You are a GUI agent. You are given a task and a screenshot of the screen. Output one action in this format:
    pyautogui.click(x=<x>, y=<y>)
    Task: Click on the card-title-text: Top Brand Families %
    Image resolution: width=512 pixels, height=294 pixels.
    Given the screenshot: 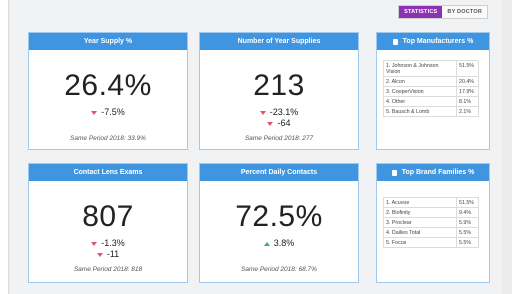 What is the action you would take?
    pyautogui.click(x=438, y=172)
    